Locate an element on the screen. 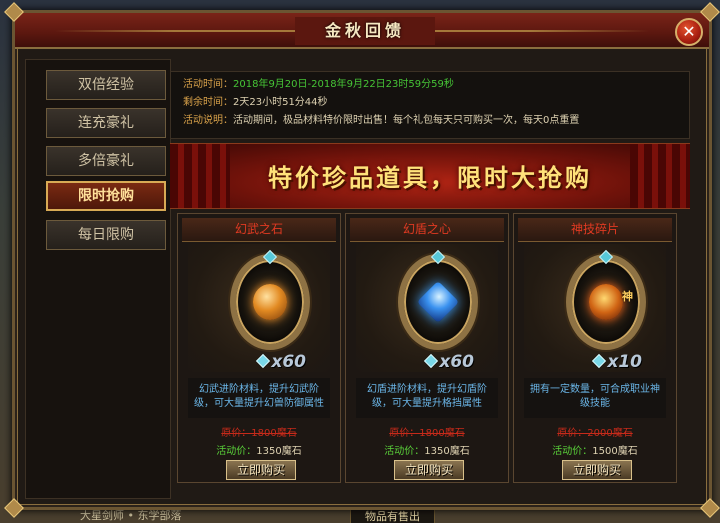 The height and width of the screenshot is (523, 720). tab-double-exp: 双倍经验 is located at coordinates (106, 85).